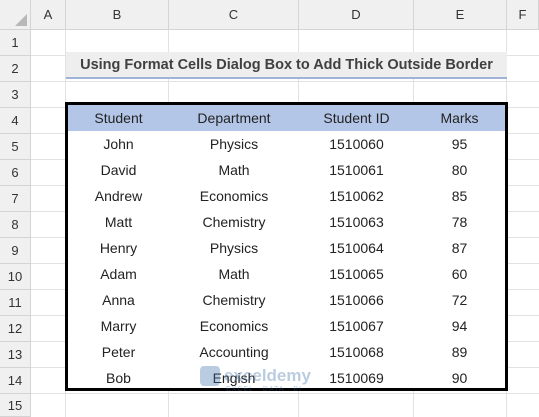 Image resolution: width=539 pixels, height=417 pixels. What do you see at coordinates (118, 144) in the screenshot?
I see `table-cell: John` at bounding box center [118, 144].